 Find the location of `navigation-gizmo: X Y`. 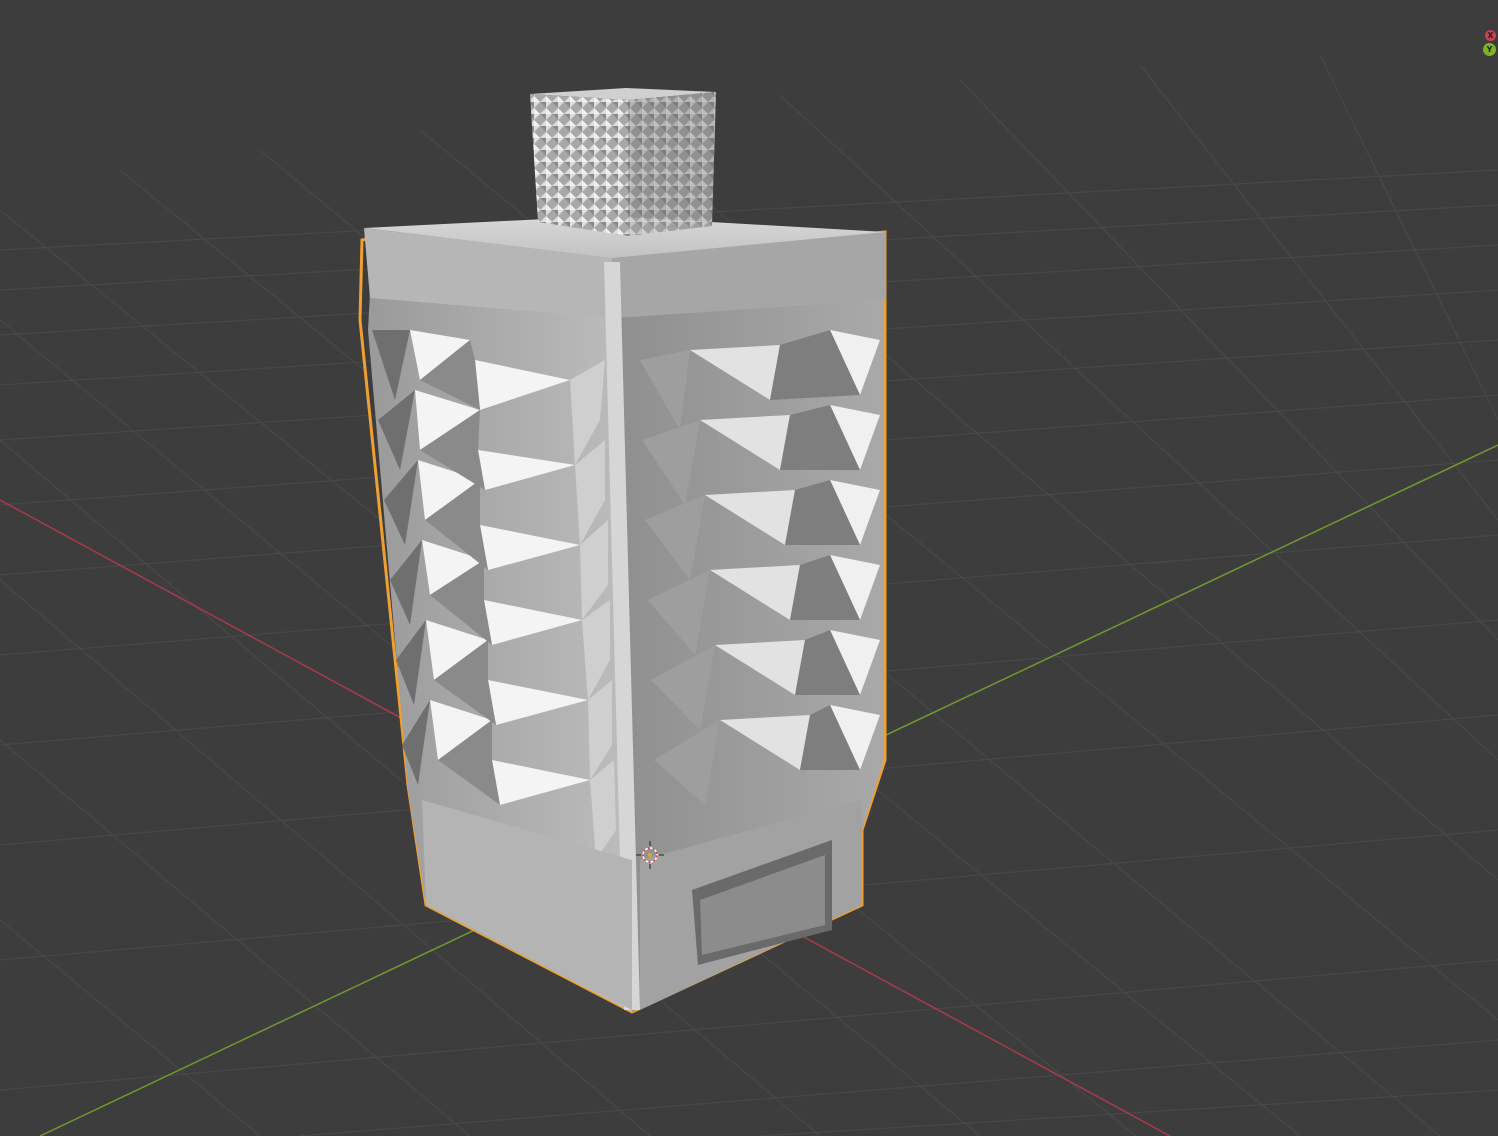

navigation-gizmo: X Y is located at coordinates (1489, 45).